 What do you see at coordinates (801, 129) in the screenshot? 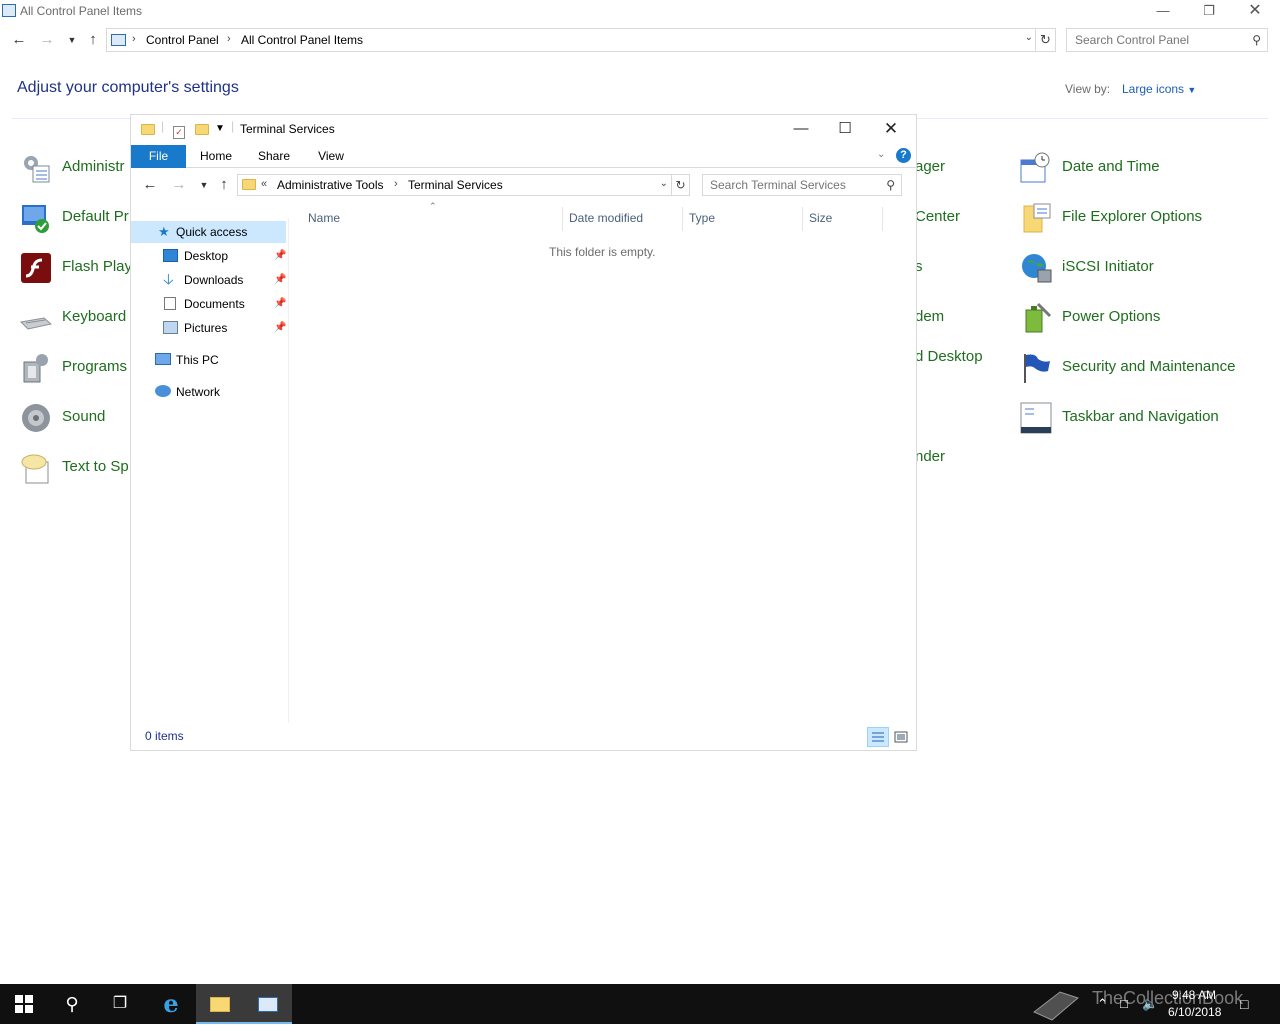
I see `explorer-minimize-button: —` at bounding box center [801, 129].